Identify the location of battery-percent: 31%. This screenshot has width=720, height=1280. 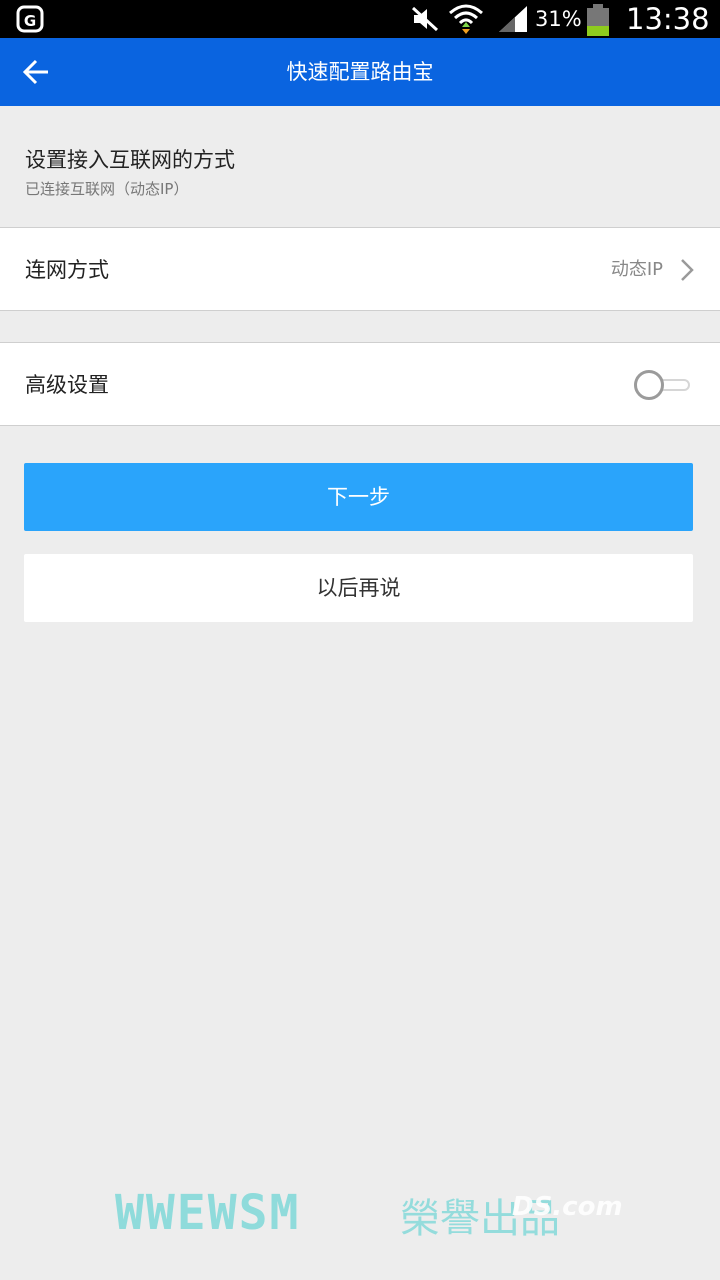
(558, 19).